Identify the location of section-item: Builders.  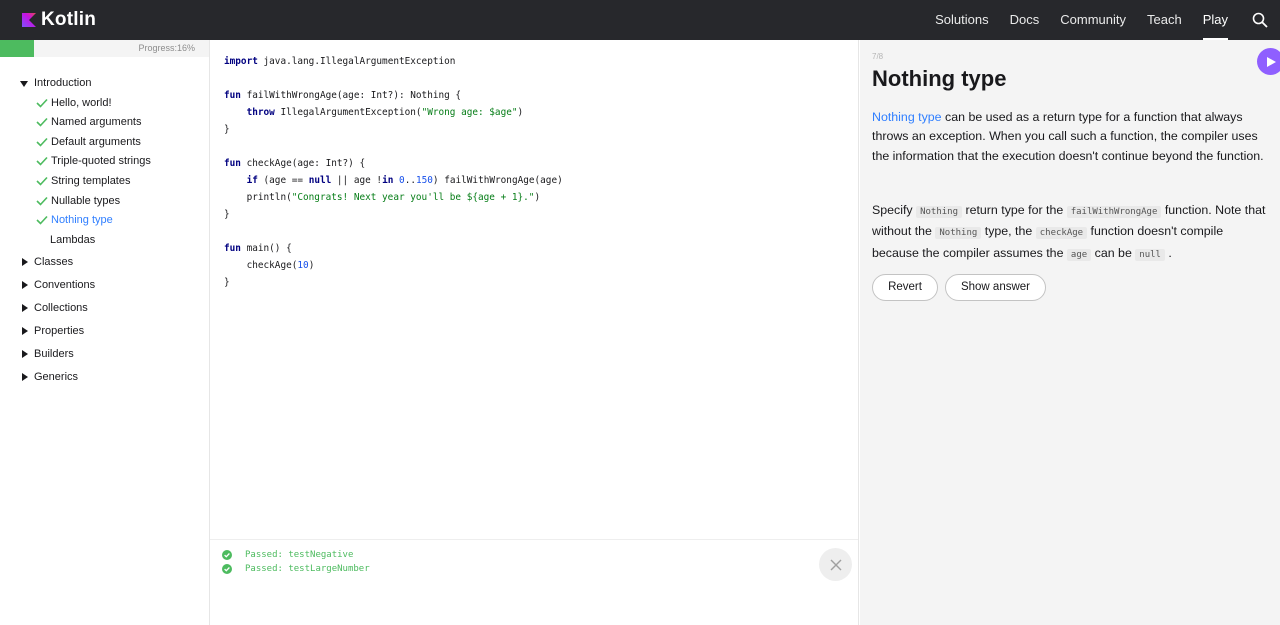
(104, 354).